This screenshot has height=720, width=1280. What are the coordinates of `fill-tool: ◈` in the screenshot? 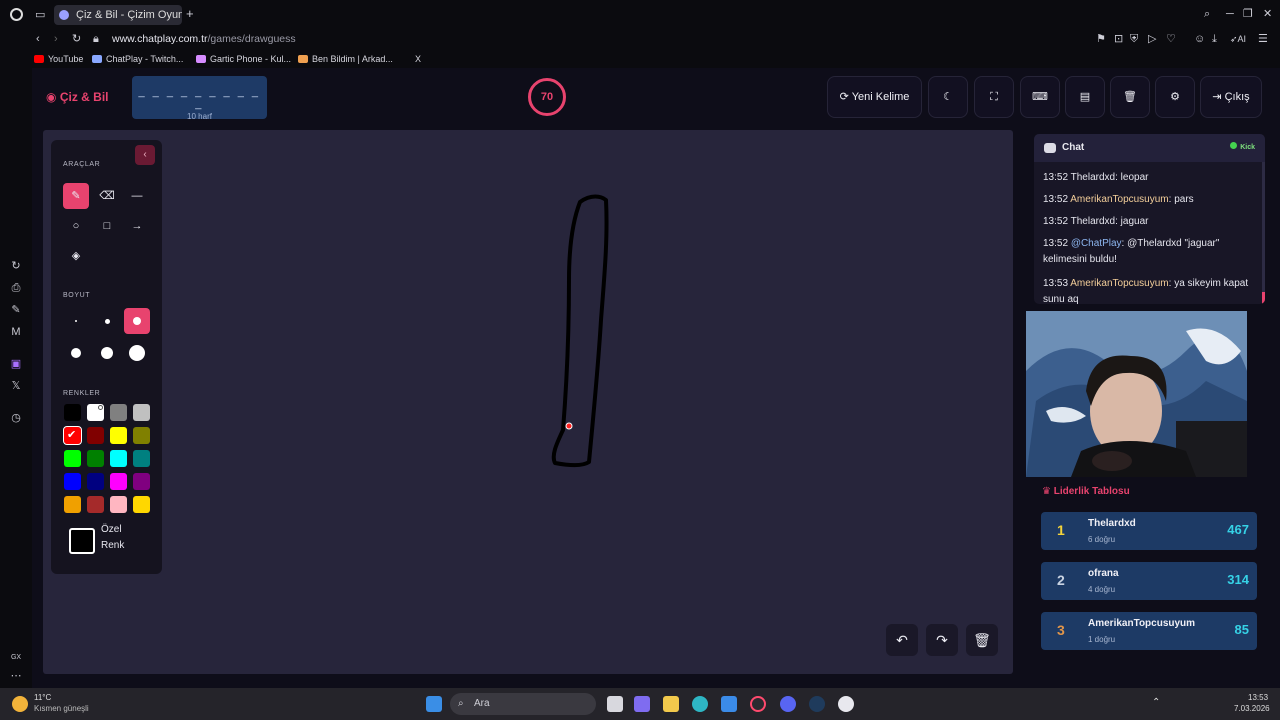 It's located at (76, 256).